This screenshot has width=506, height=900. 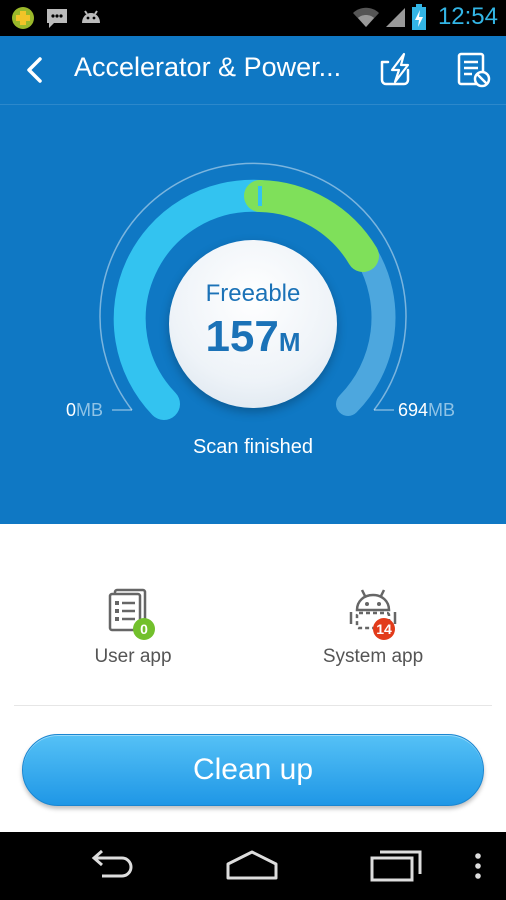 I want to click on back-nav-icon, so click(x=112, y=866).